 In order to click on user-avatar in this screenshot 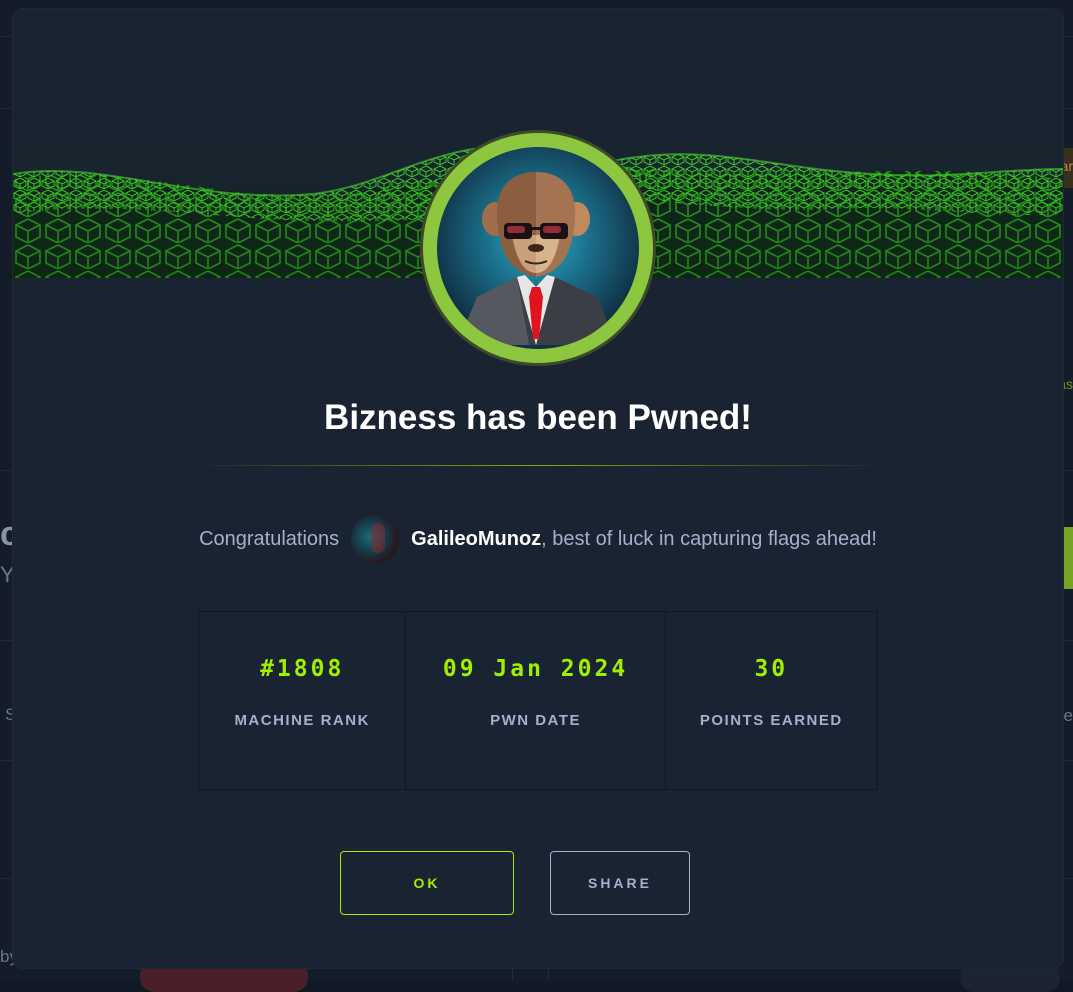, I will do `click(375, 539)`.